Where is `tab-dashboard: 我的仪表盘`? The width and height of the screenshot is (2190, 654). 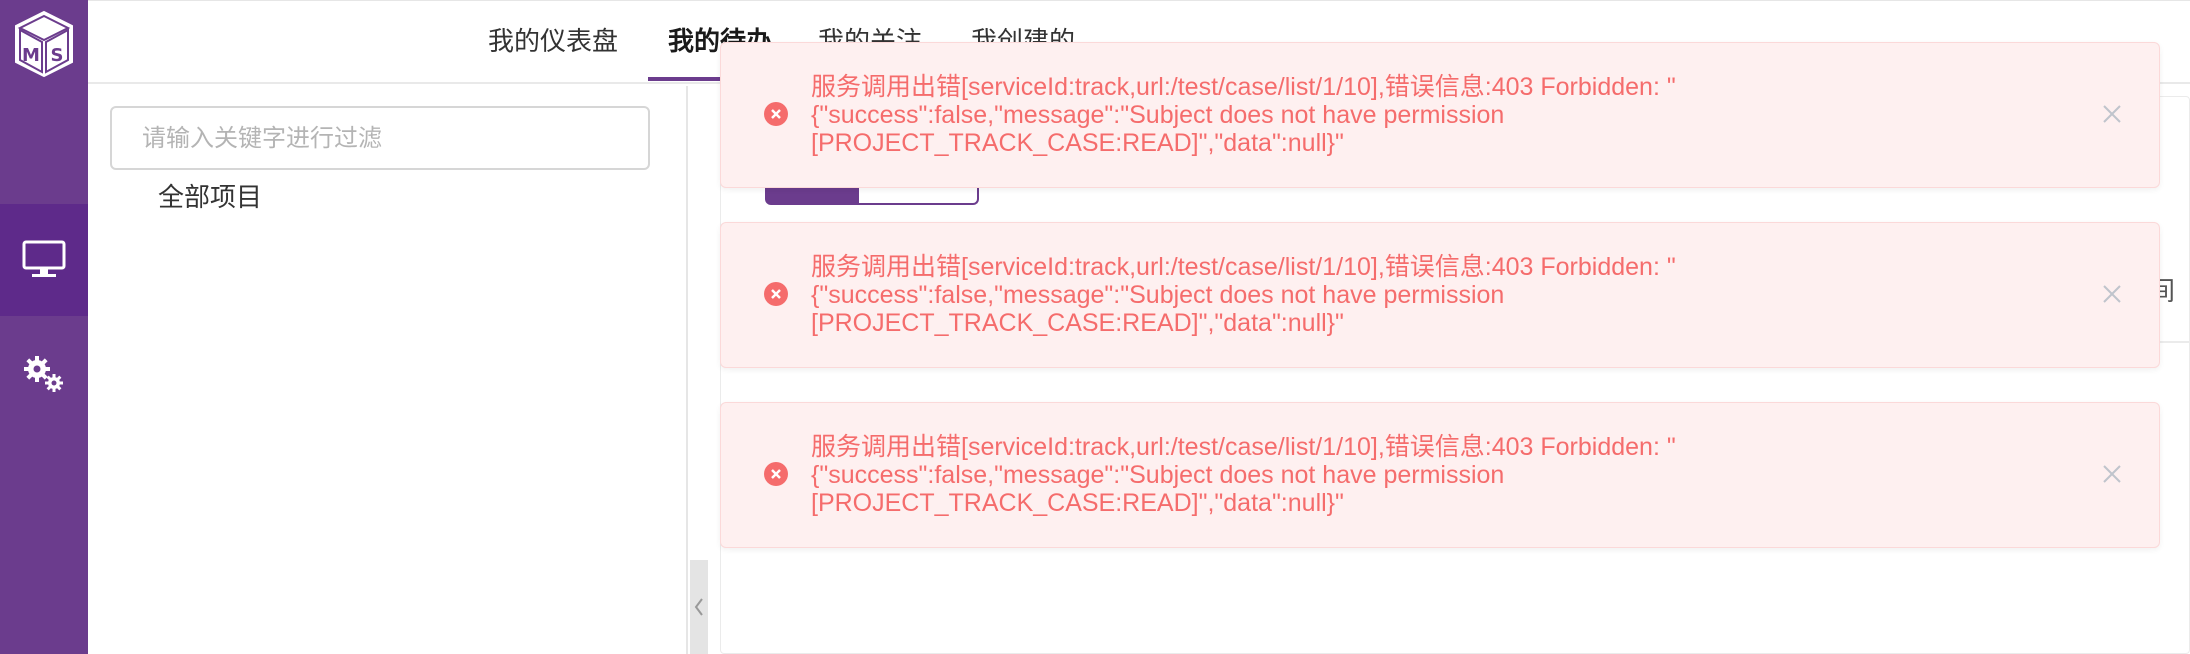
tab-dashboard: 我的仪表盘 is located at coordinates (553, 42).